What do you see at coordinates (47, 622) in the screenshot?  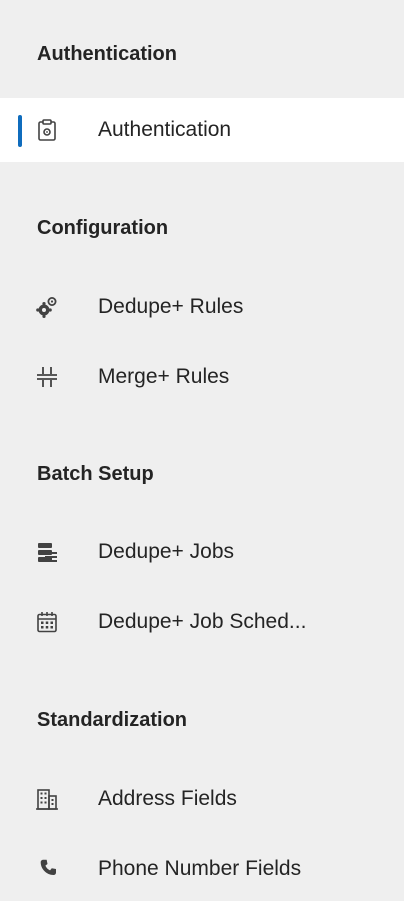 I see `calendar-icon` at bounding box center [47, 622].